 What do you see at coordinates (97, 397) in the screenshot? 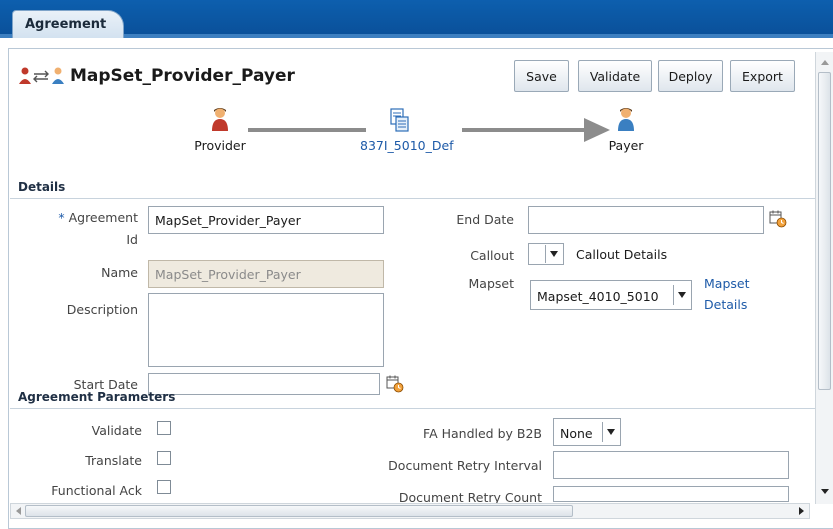
I see `parameters-heading: Agreement Parameters` at bounding box center [97, 397].